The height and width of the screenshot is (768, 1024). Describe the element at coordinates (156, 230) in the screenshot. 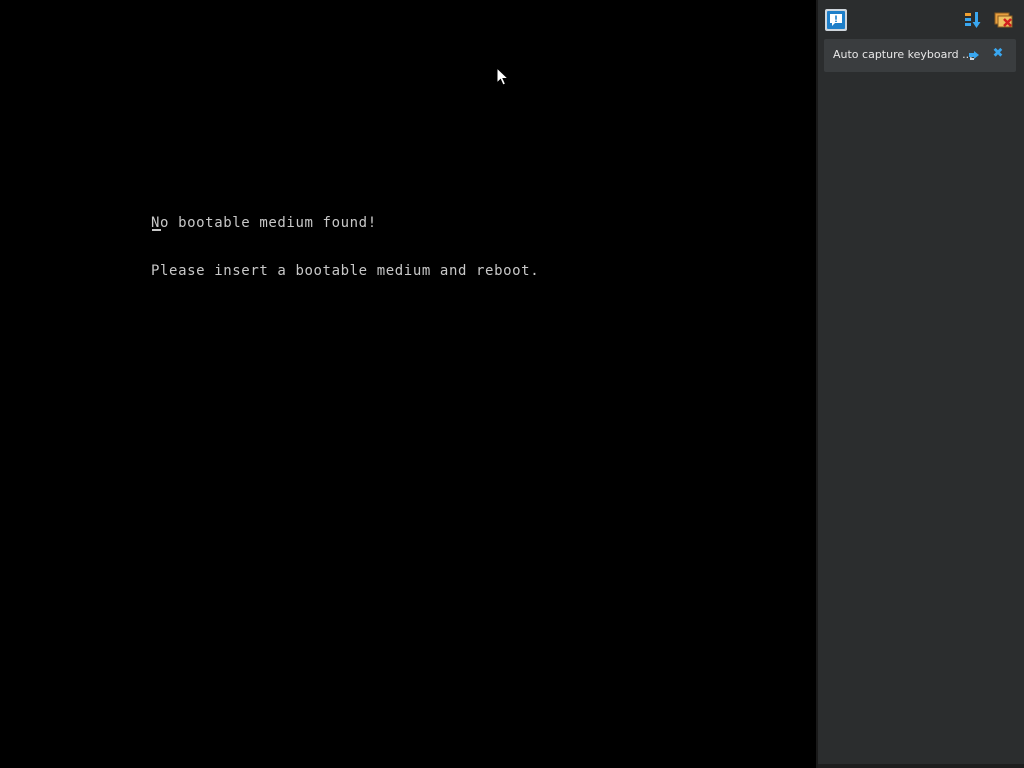

I see `text-cursor` at that location.